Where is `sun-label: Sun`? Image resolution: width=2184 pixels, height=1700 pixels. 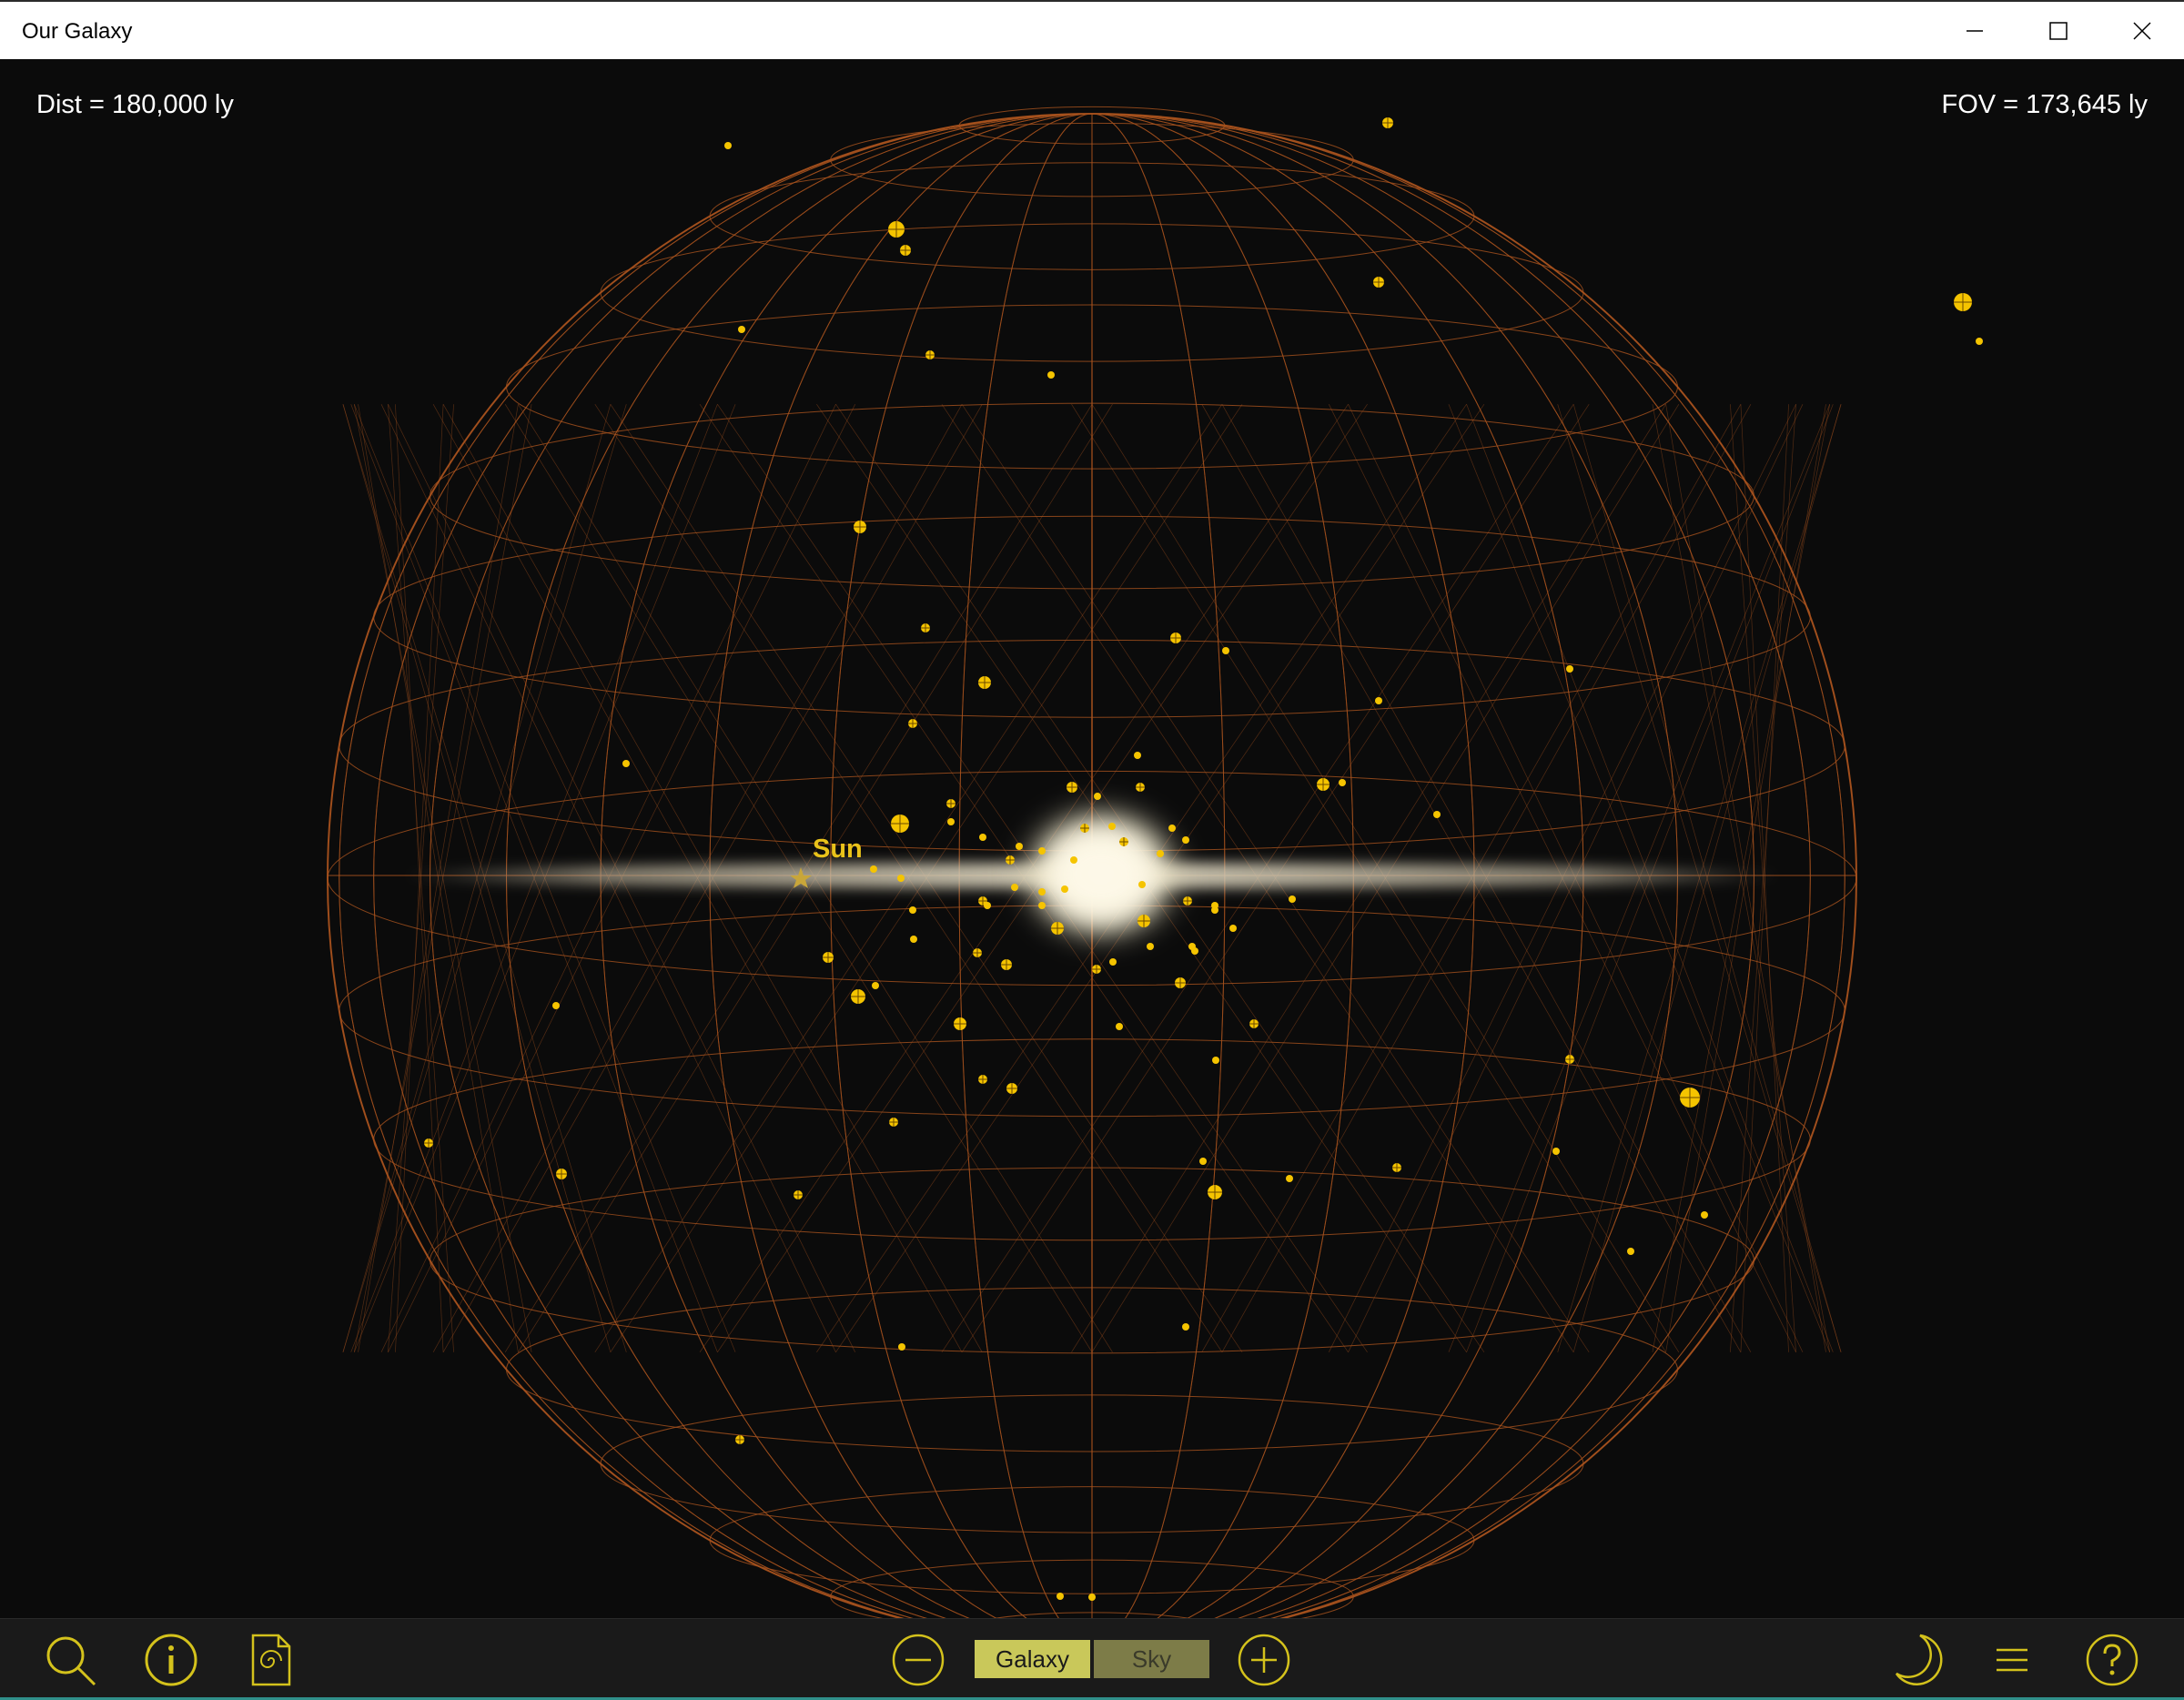 sun-label: Sun is located at coordinates (838, 850).